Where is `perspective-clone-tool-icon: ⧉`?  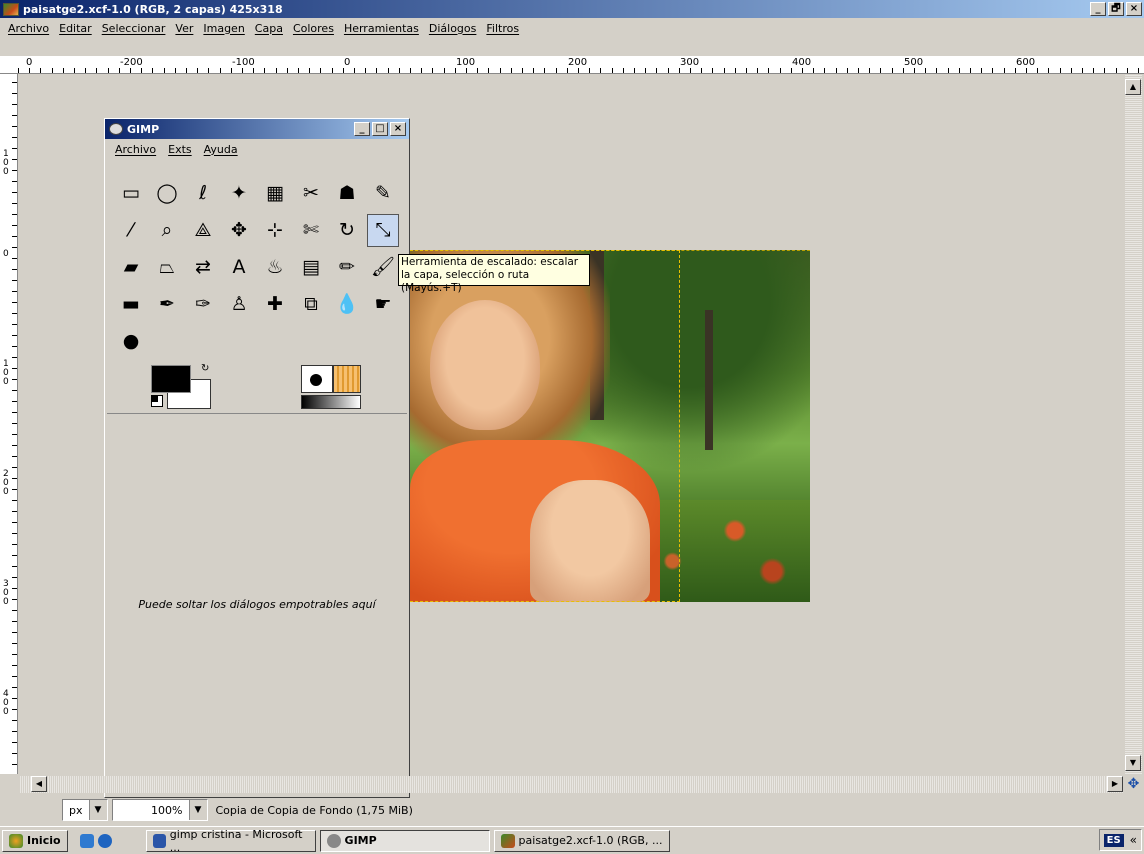
perspective-clone-tool-icon: ⧉ is located at coordinates (311, 304).